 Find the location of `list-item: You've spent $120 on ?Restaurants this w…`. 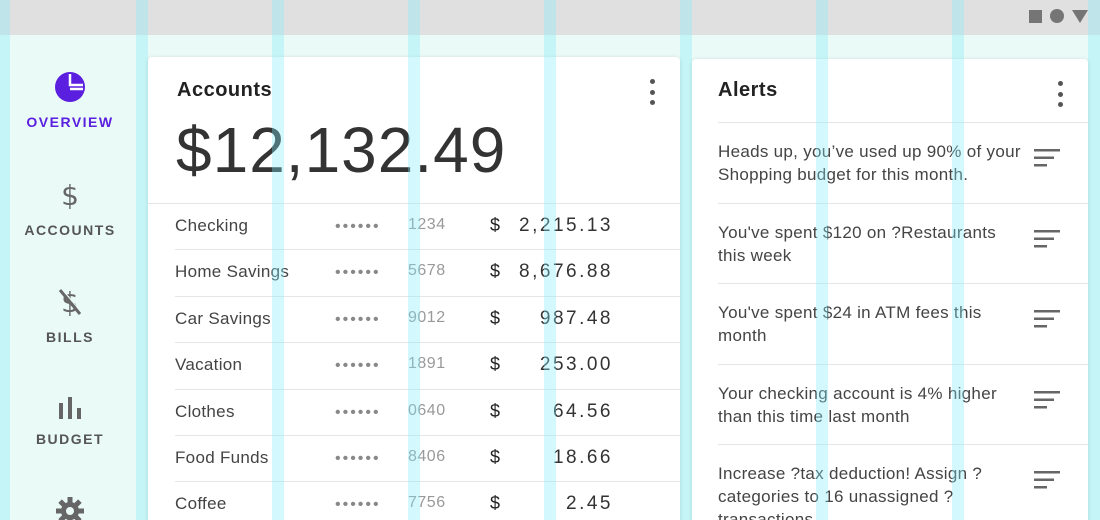

list-item: You've spent $120 on ?Restaurants this w… is located at coordinates (903, 244).